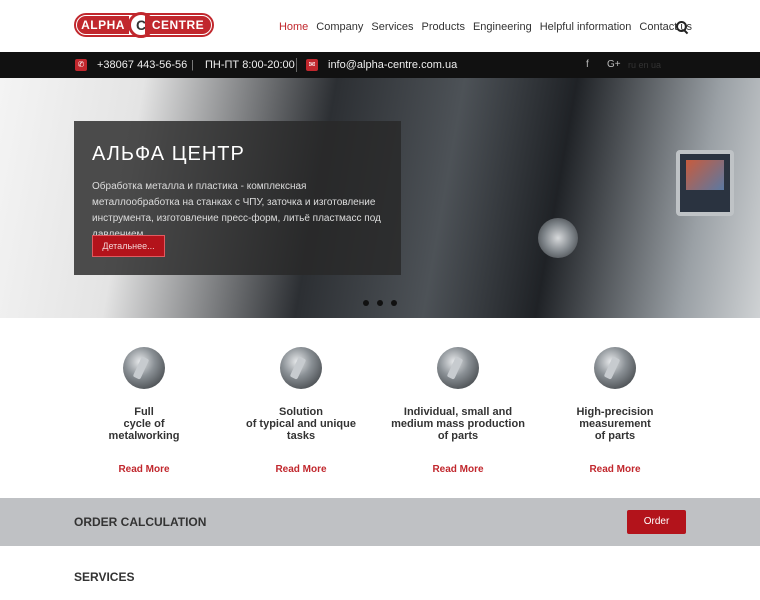 Image resolution: width=760 pixels, height=600 pixels. What do you see at coordinates (615, 424) in the screenshot?
I see `feature-title: High-precision measurement of parts` at bounding box center [615, 424].